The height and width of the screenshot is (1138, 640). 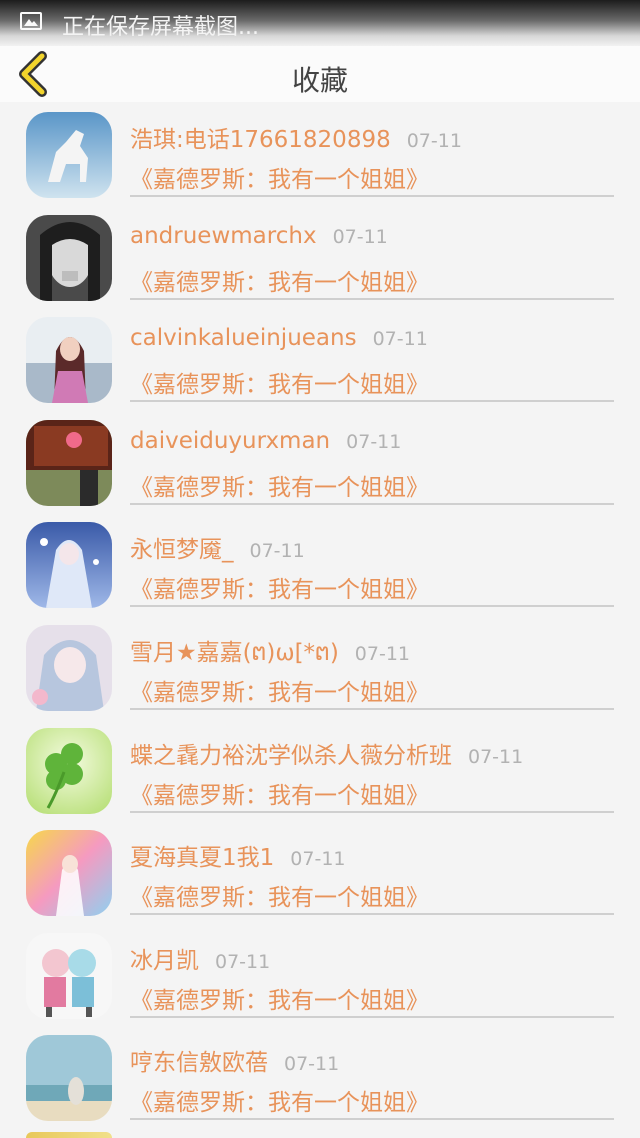 I want to click on user-name: 永恒梦魇_, so click(x=182, y=550).